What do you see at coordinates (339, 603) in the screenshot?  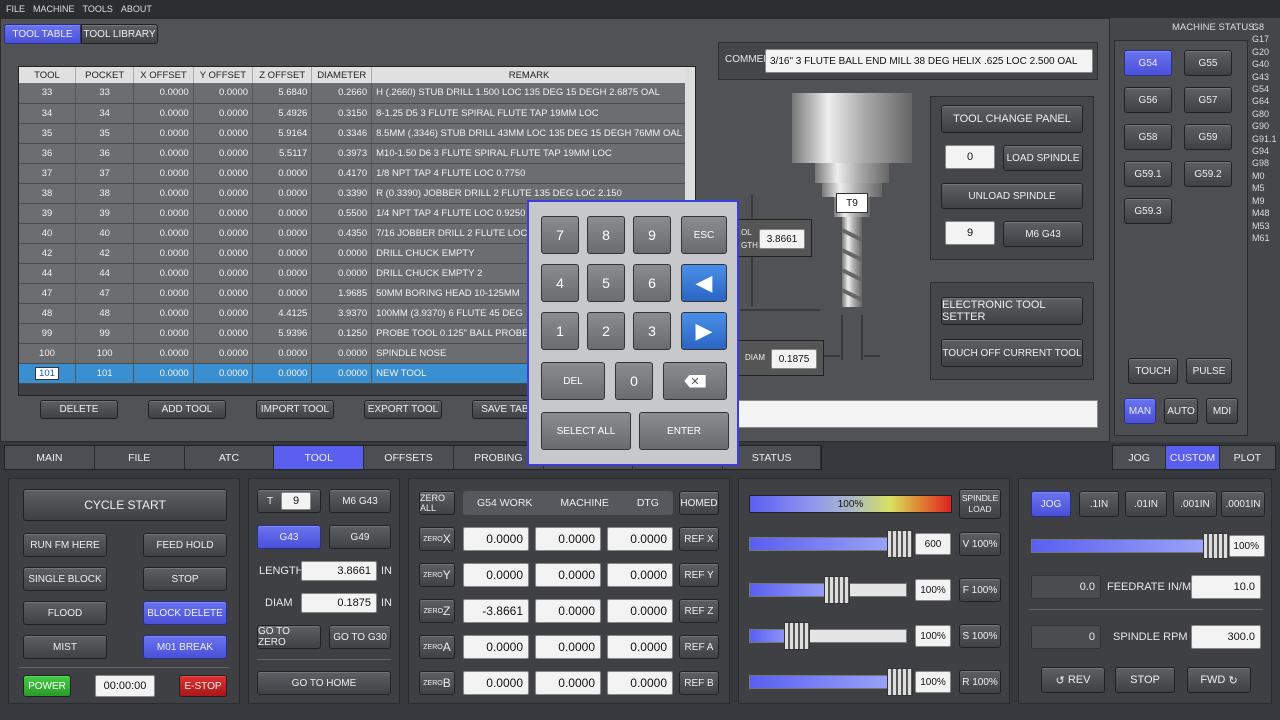 I see `diam-field: 0.1875` at bounding box center [339, 603].